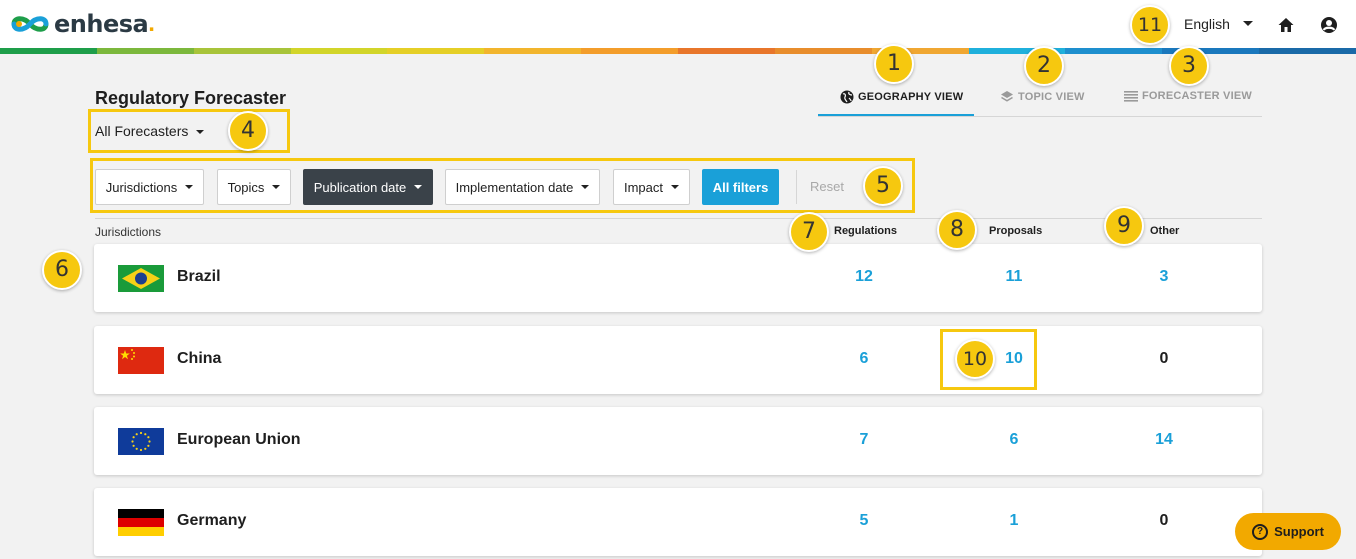 This screenshot has width=1356, height=559. Describe the element at coordinates (199, 358) in the screenshot. I see `jurisdiction-name: China` at that location.